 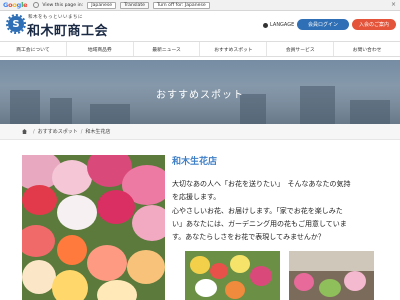 I want to click on shop-photo-storefront, so click(x=331, y=275).